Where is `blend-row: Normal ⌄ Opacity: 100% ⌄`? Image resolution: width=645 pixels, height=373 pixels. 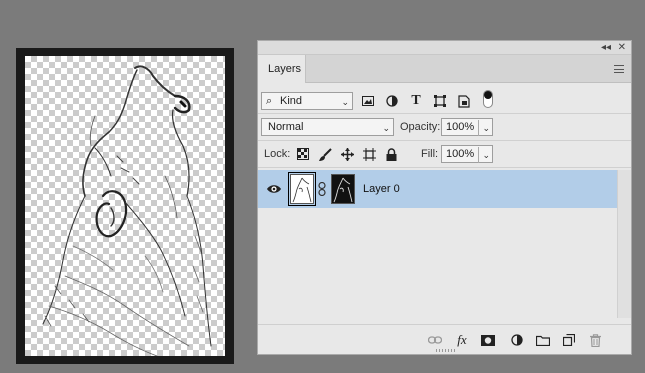
blend-row: Normal ⌄ Opacity: 100% ⌄ is located at coordinates (444, 127).